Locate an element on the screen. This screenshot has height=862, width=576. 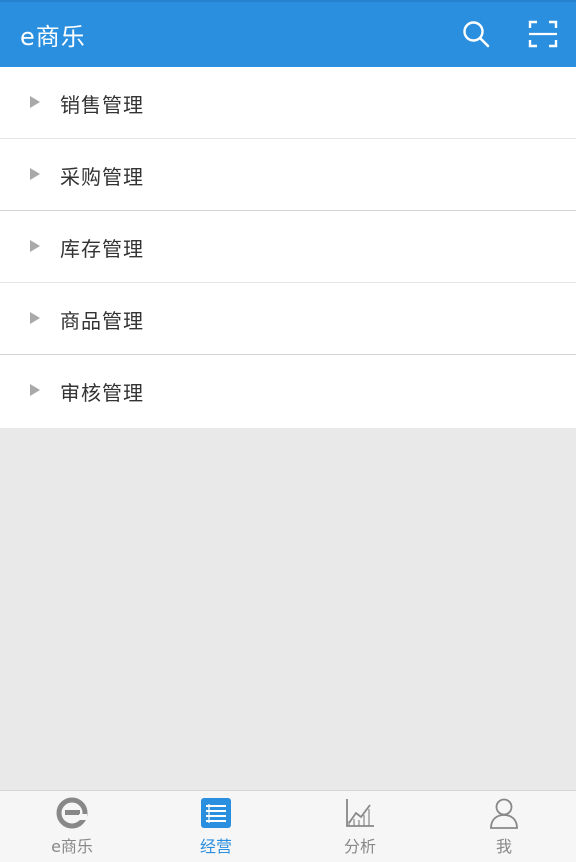
menu-item-sales: 销售管理 is located at coordinates (288, 103).